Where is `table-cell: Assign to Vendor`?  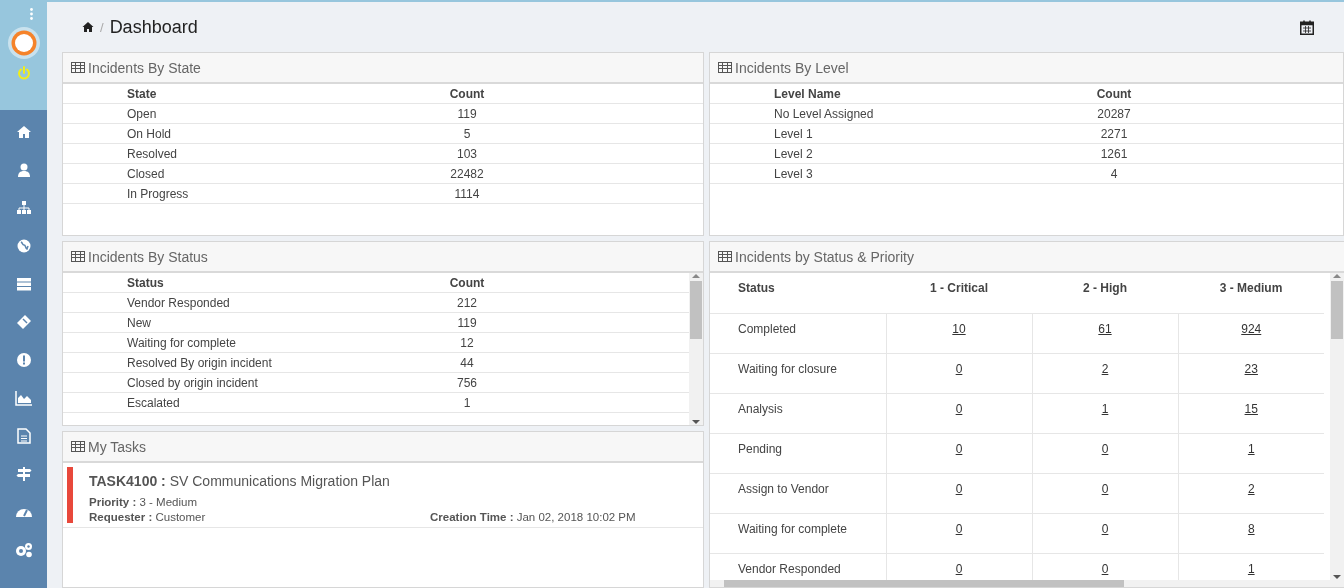
table-cell: Assign to Vendor is located at coordinates (798, 493).